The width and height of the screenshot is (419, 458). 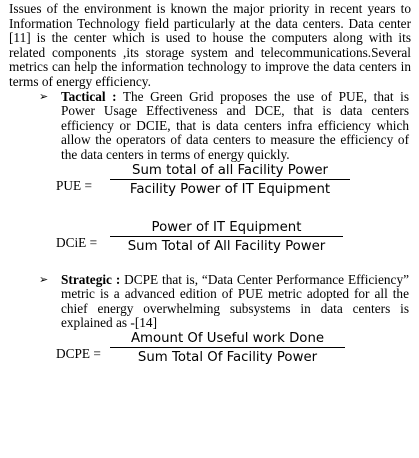 I want to click on formula-lhs: DCPE =, so click(x=78, y=353).